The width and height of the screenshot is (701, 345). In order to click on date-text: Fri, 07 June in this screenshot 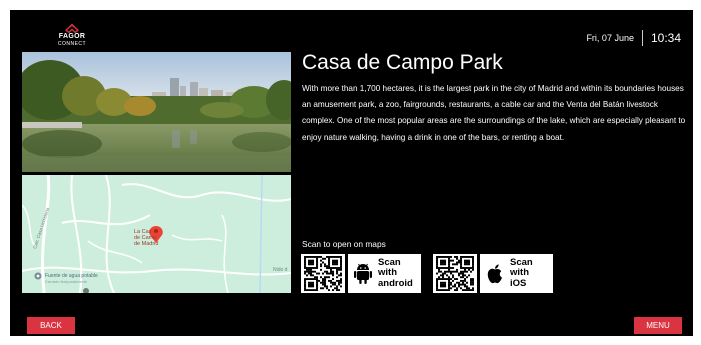, I will do `click(610, 38)`.